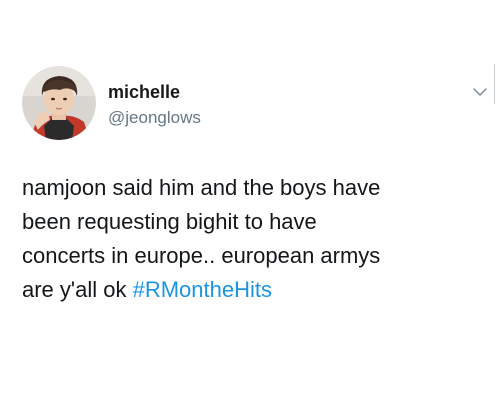 The image size is (500, 407). I want to click on tweet-text-line: been requesting bighit to have, so click(169, 221).